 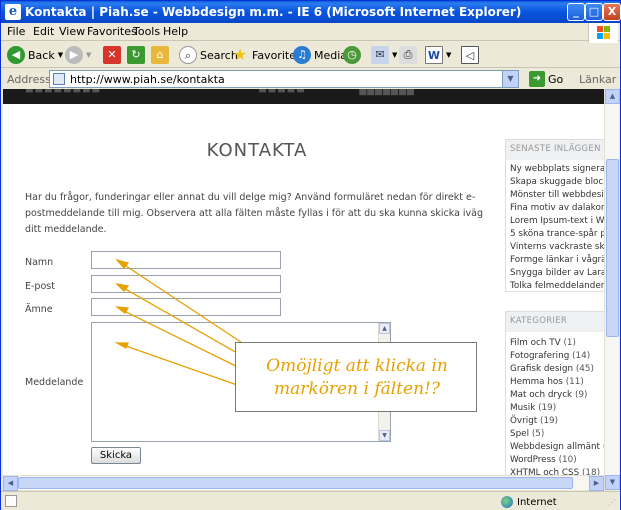 I want to click on category-item: Fotografering (14), so click(x=550, y=356).